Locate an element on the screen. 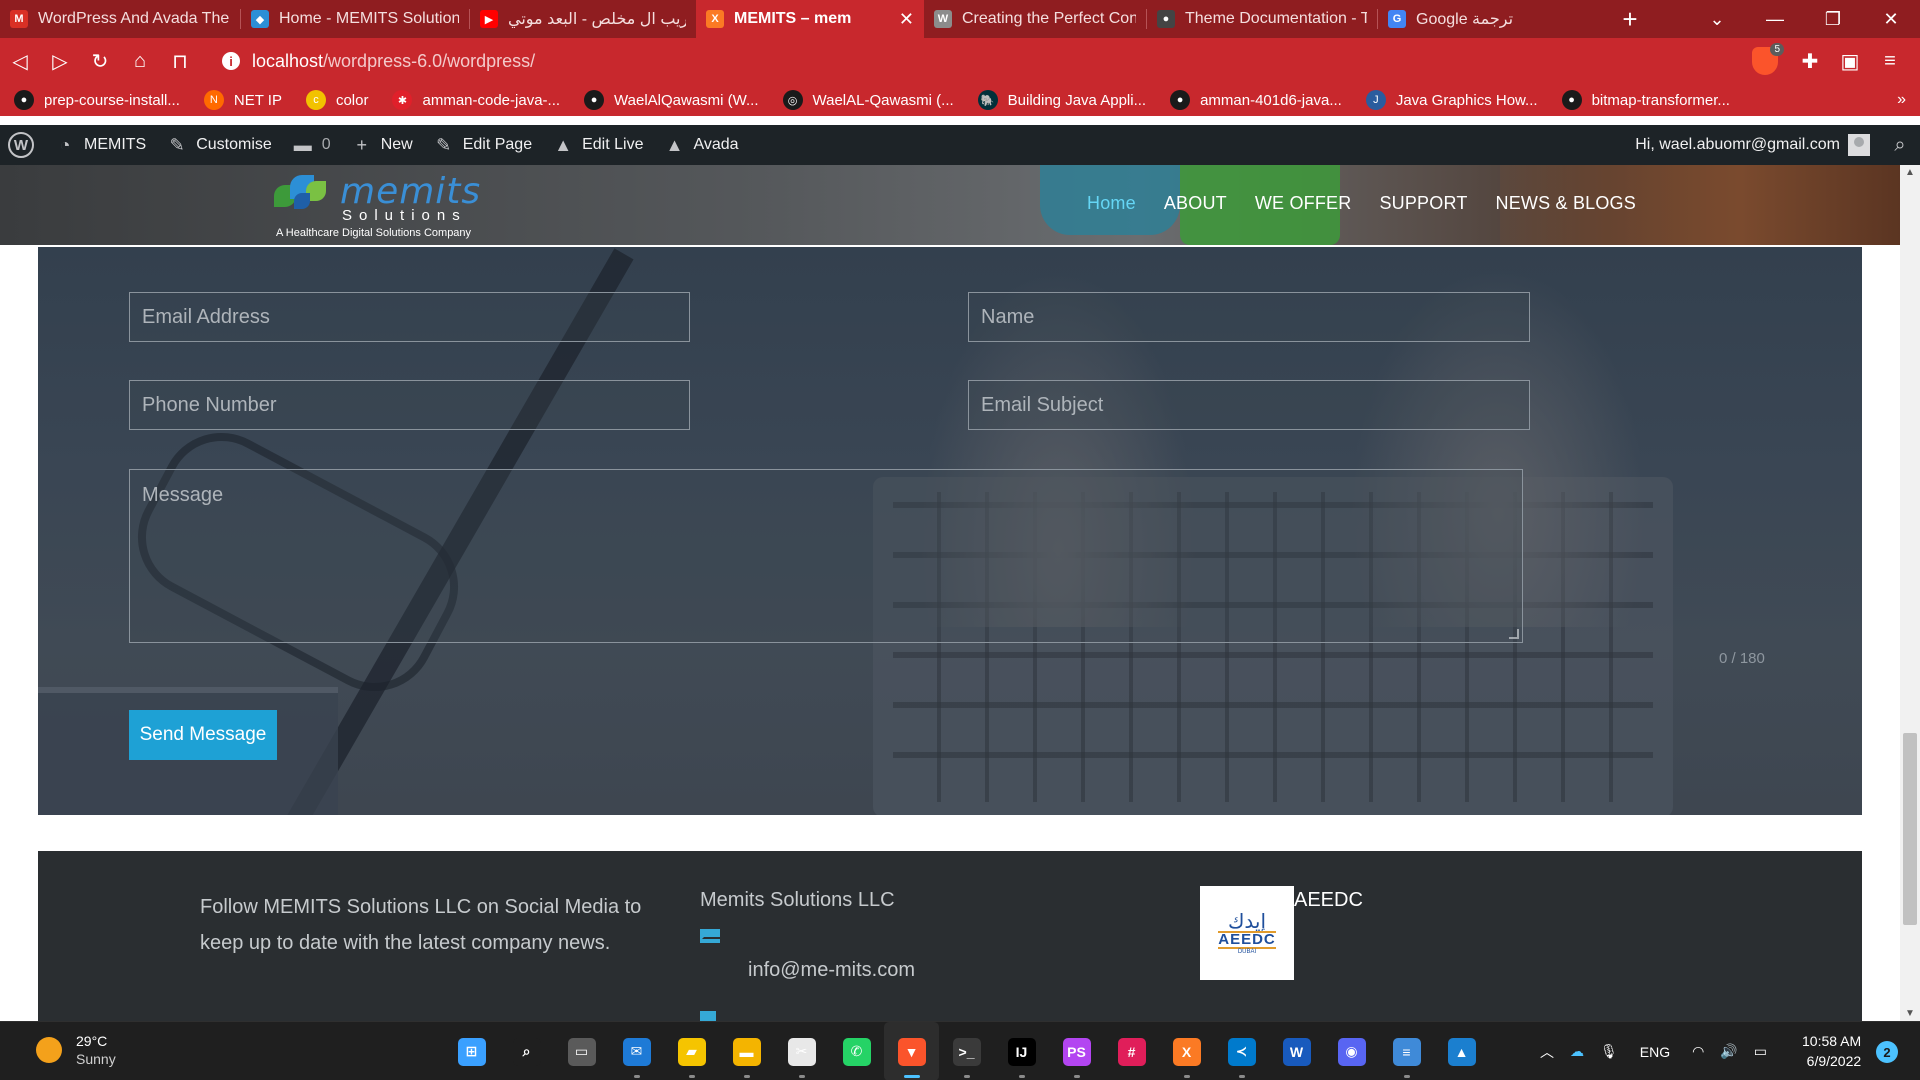 This screenshot has height=1080, width=1920. language-indicator: ENG is located at coordinates (1655, 1052).